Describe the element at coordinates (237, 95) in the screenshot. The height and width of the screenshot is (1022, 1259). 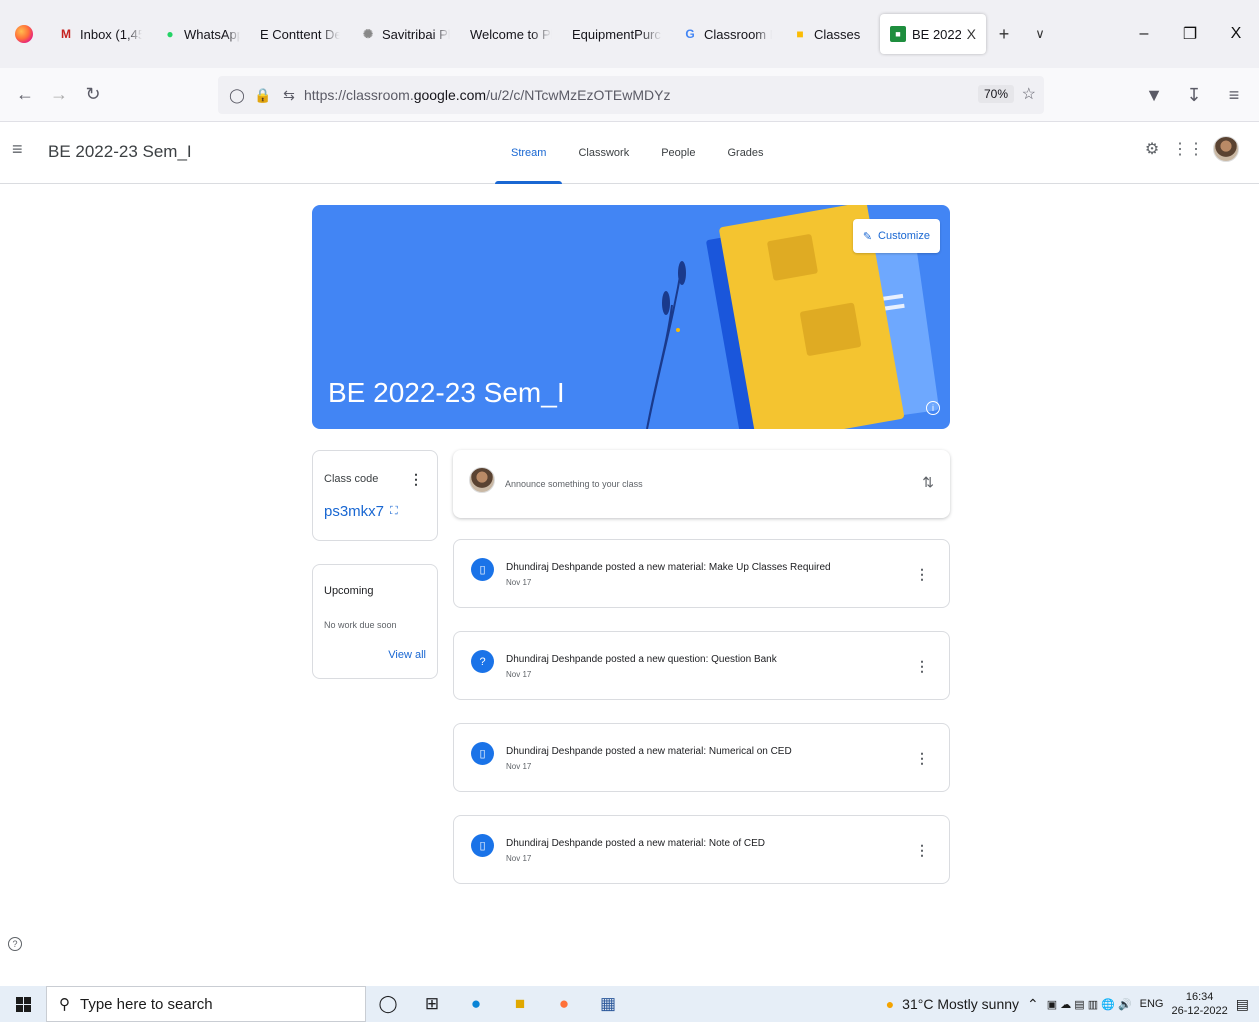
I see `shield-icon: ◯` at that location.